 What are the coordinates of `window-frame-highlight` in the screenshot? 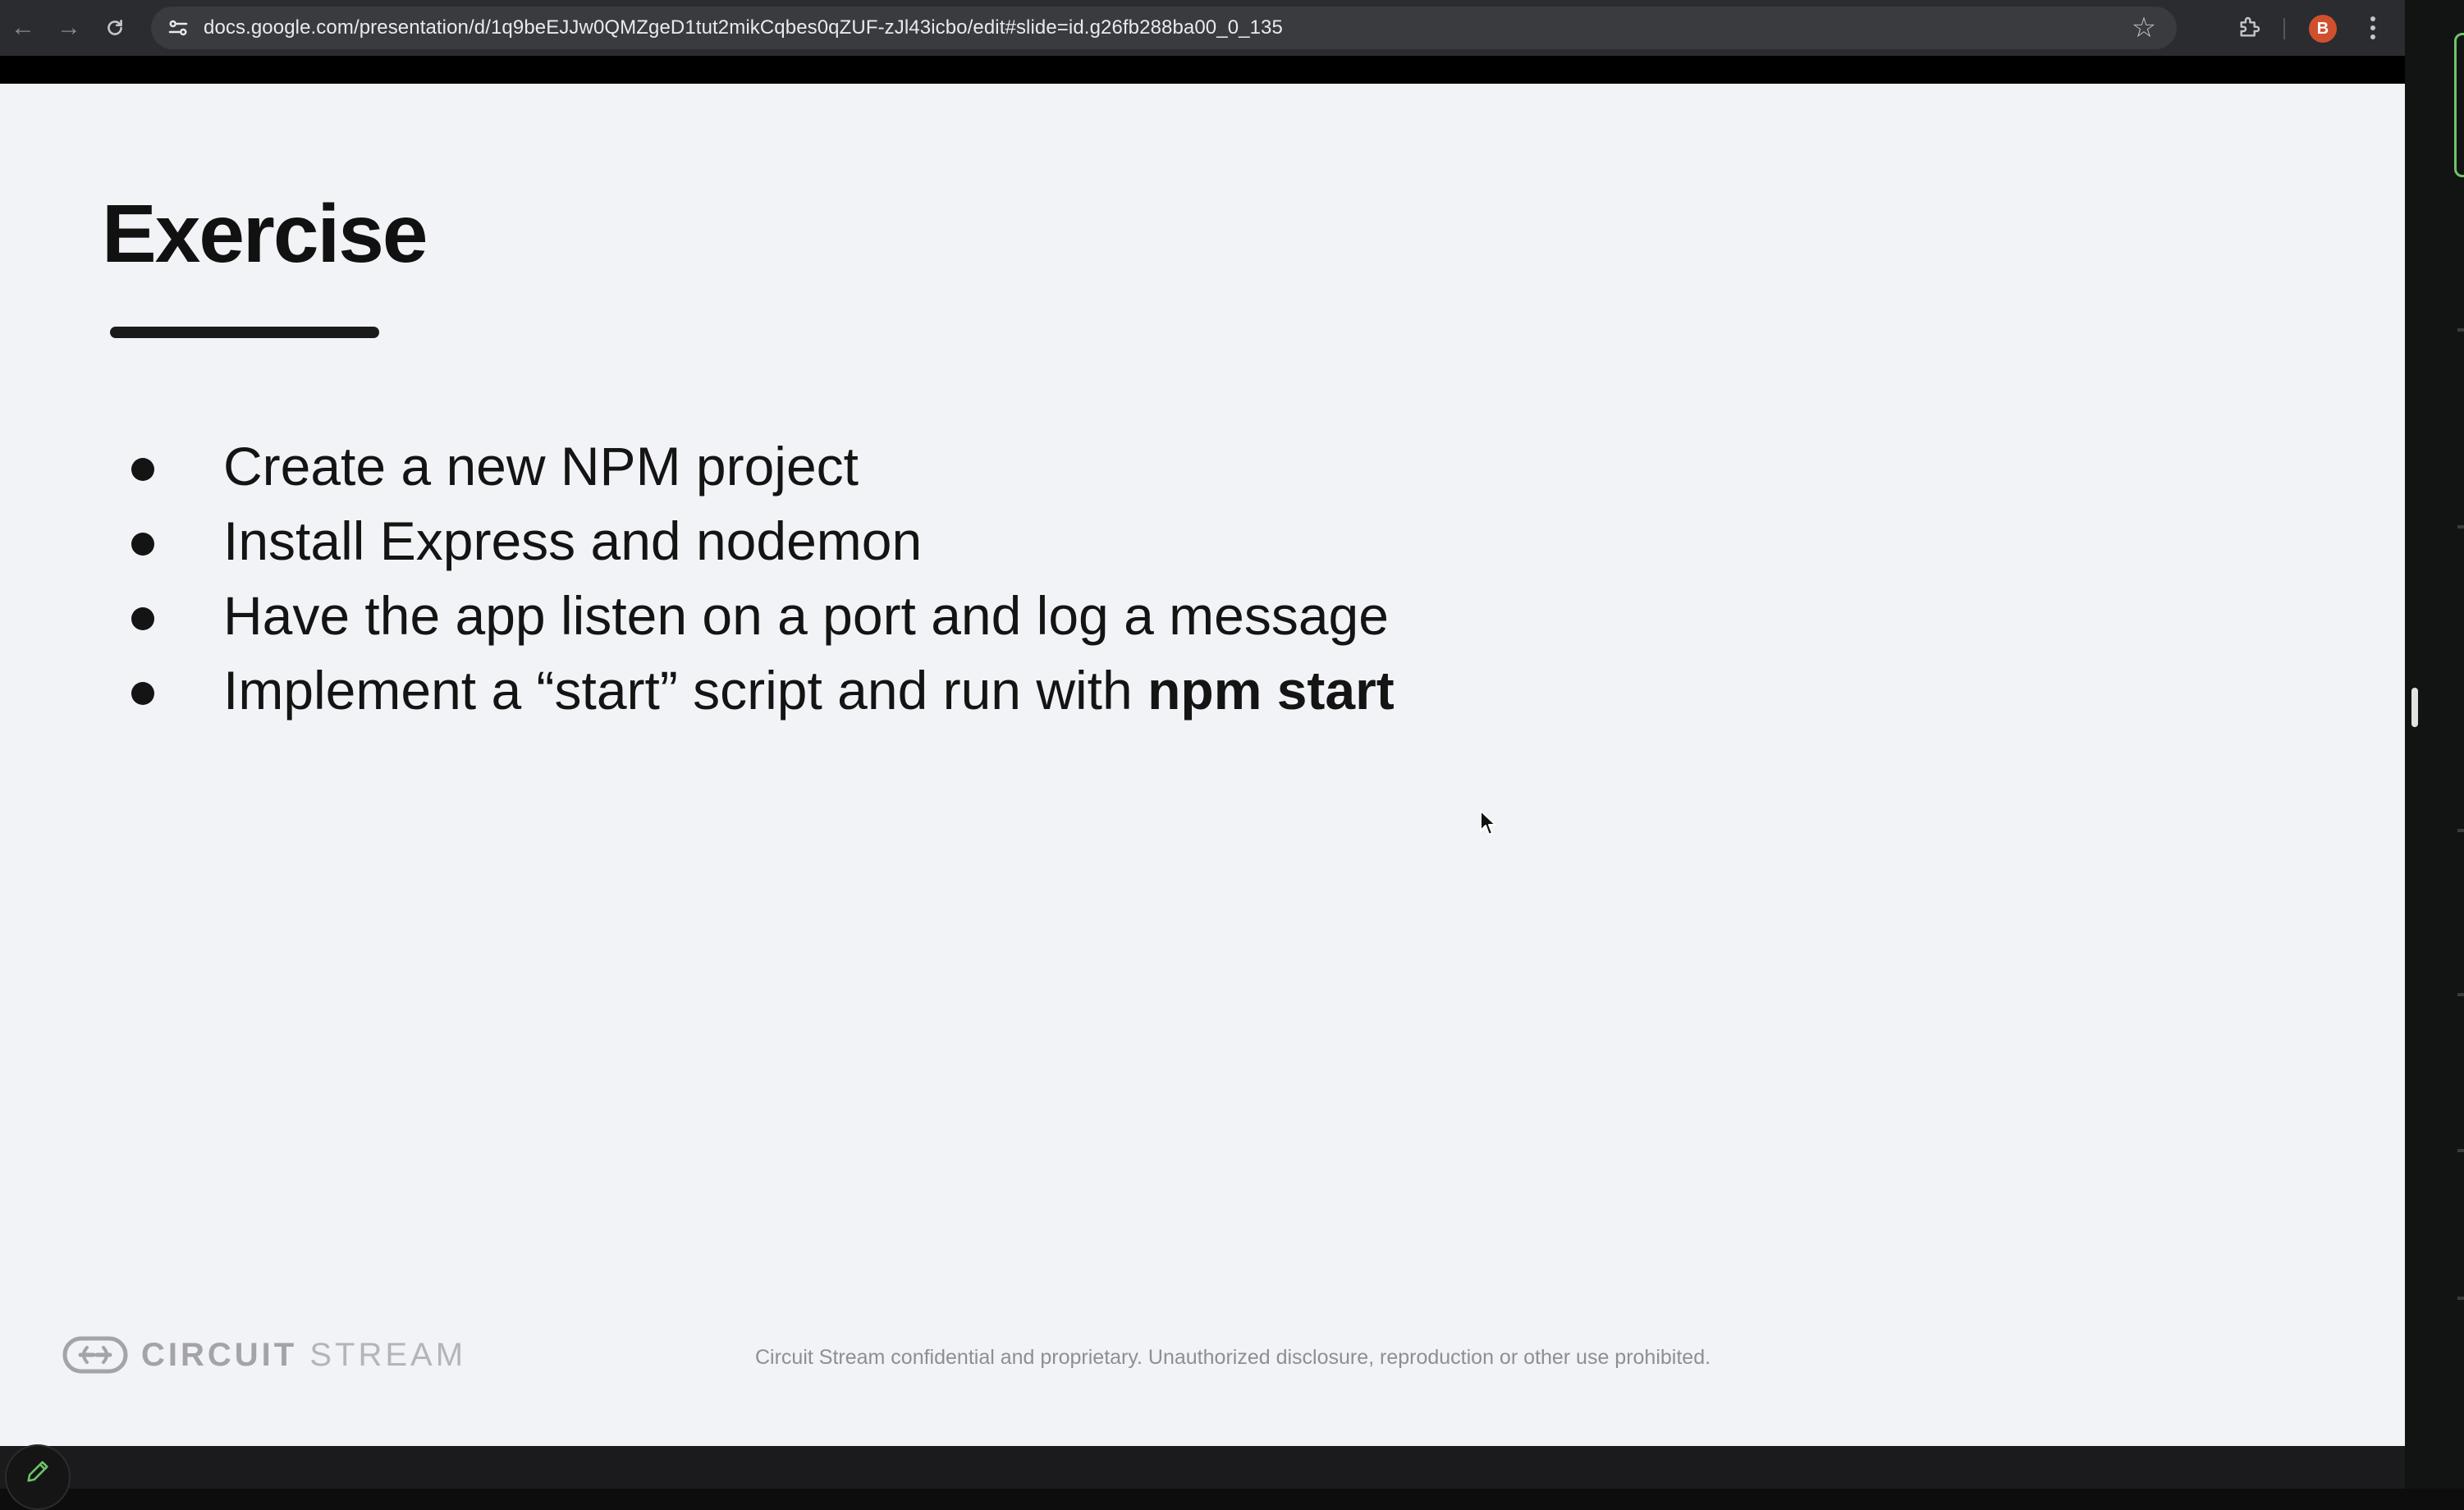 It's located at (2459, 105).